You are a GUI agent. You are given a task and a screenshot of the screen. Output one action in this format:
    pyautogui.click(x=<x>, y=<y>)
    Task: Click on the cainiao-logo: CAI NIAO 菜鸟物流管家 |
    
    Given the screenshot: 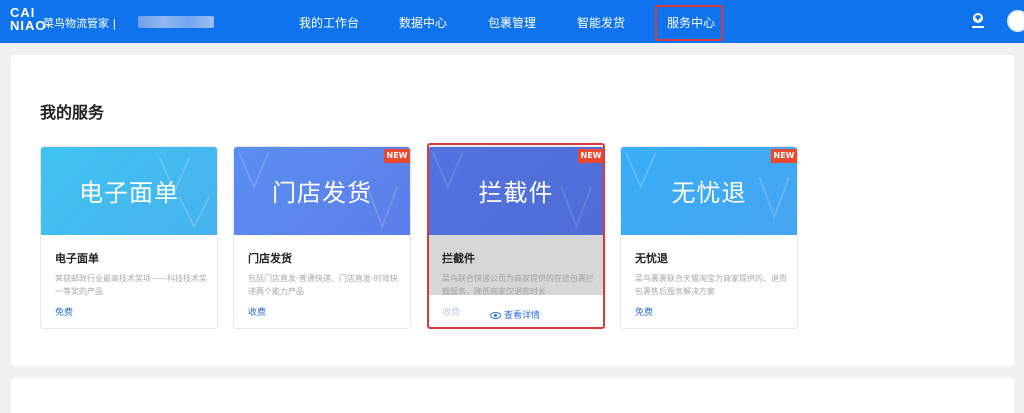 What is the action you would take?
    pyautogui.click(x=75, y=22)
    